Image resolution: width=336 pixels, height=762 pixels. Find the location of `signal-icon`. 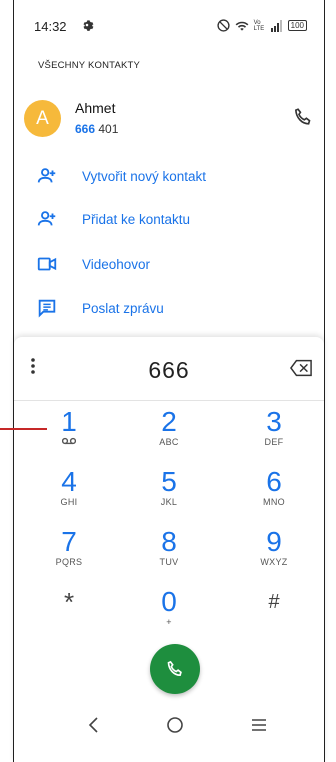

signal-icon is located at coordinates (276, 25).